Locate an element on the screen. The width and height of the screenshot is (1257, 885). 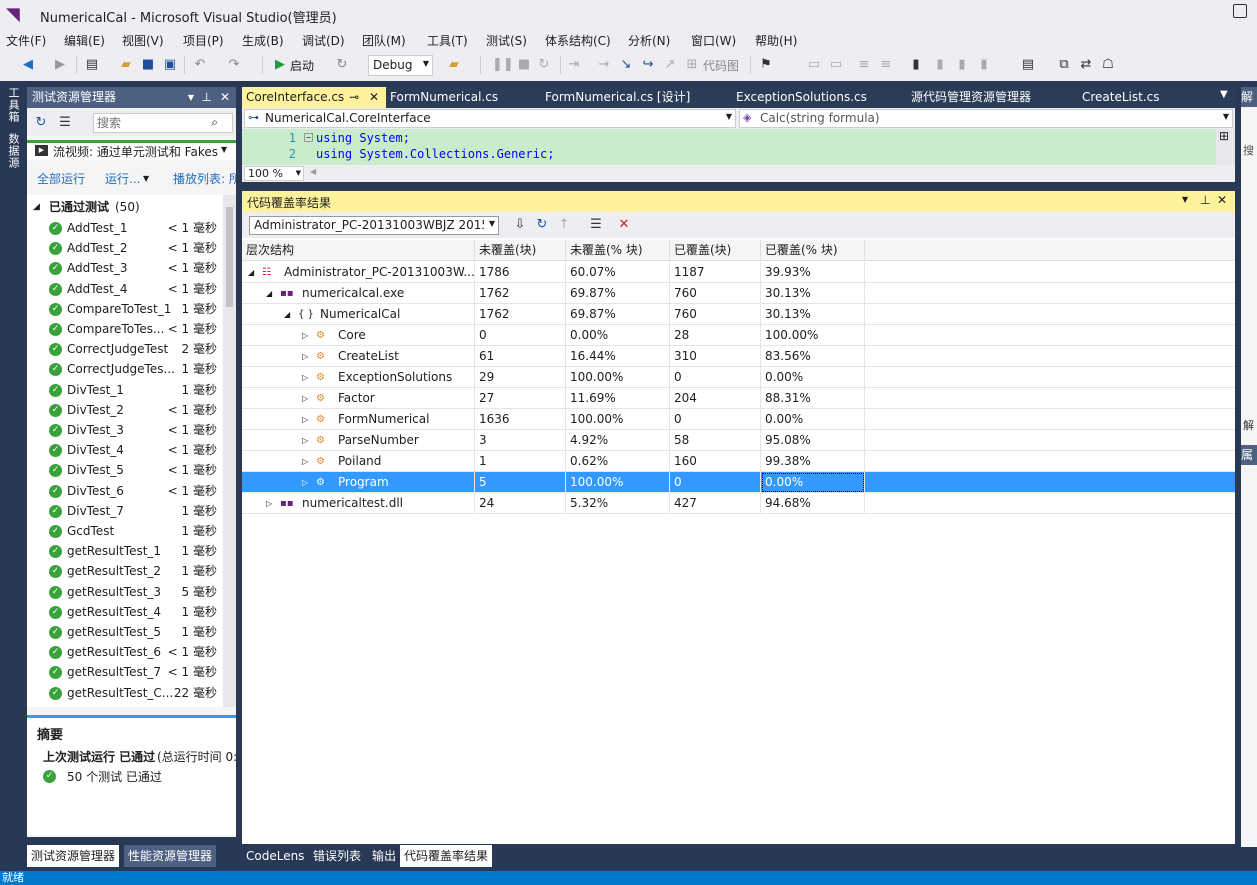
properties-tab: 属 is located at coordinates (1249, 455).